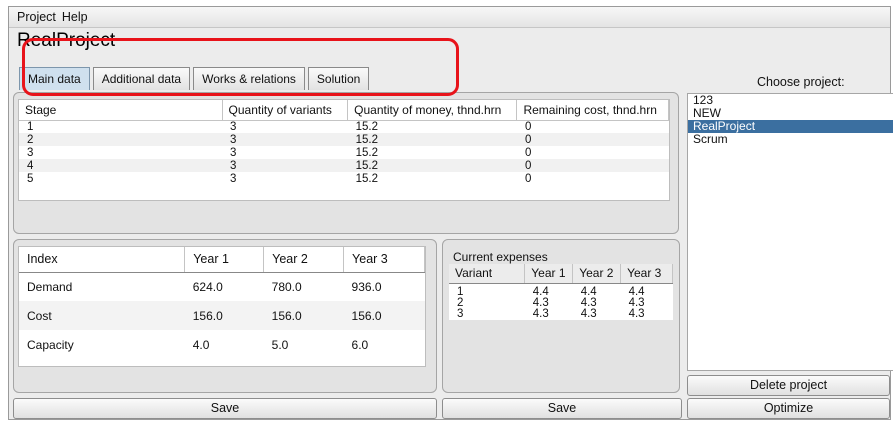  Describe the element at coordinates (121, 178) in the screenshot. I see `cell-stage: 5` at that location.